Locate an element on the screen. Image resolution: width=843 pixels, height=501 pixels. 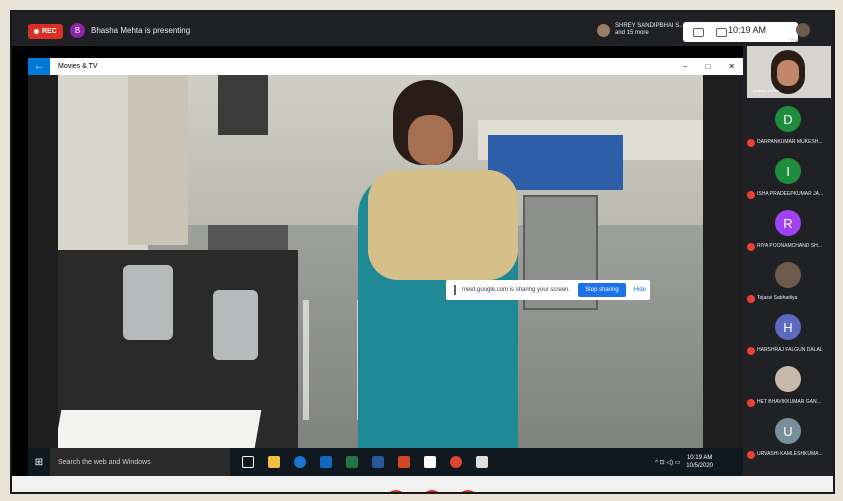
participant-avatar: H is located at coordinates (788, 327).